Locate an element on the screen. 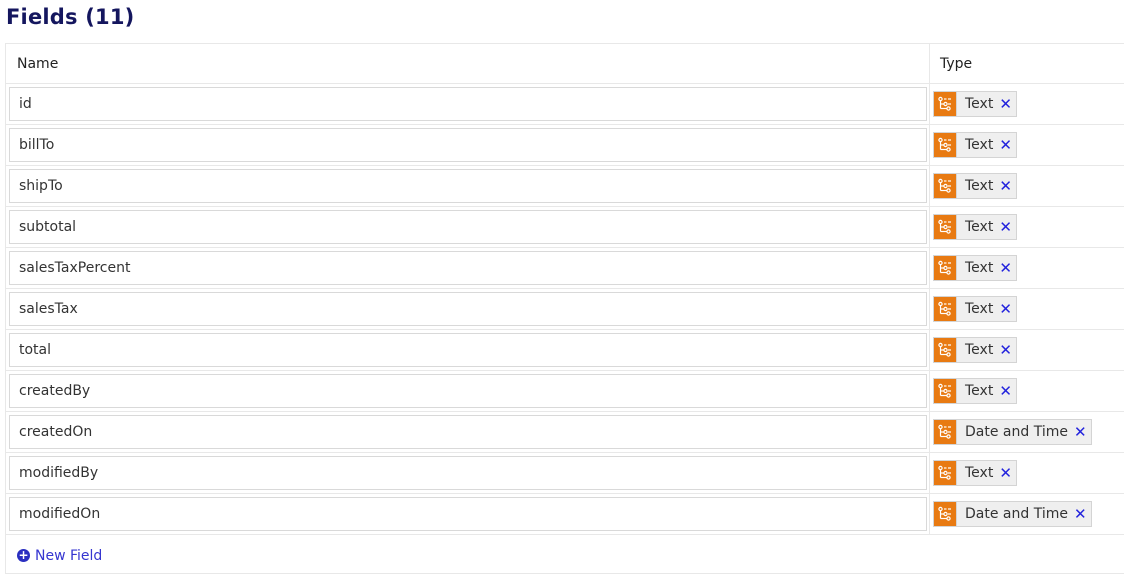  plus-circle-icon: + is located at coordinates (23, 555).